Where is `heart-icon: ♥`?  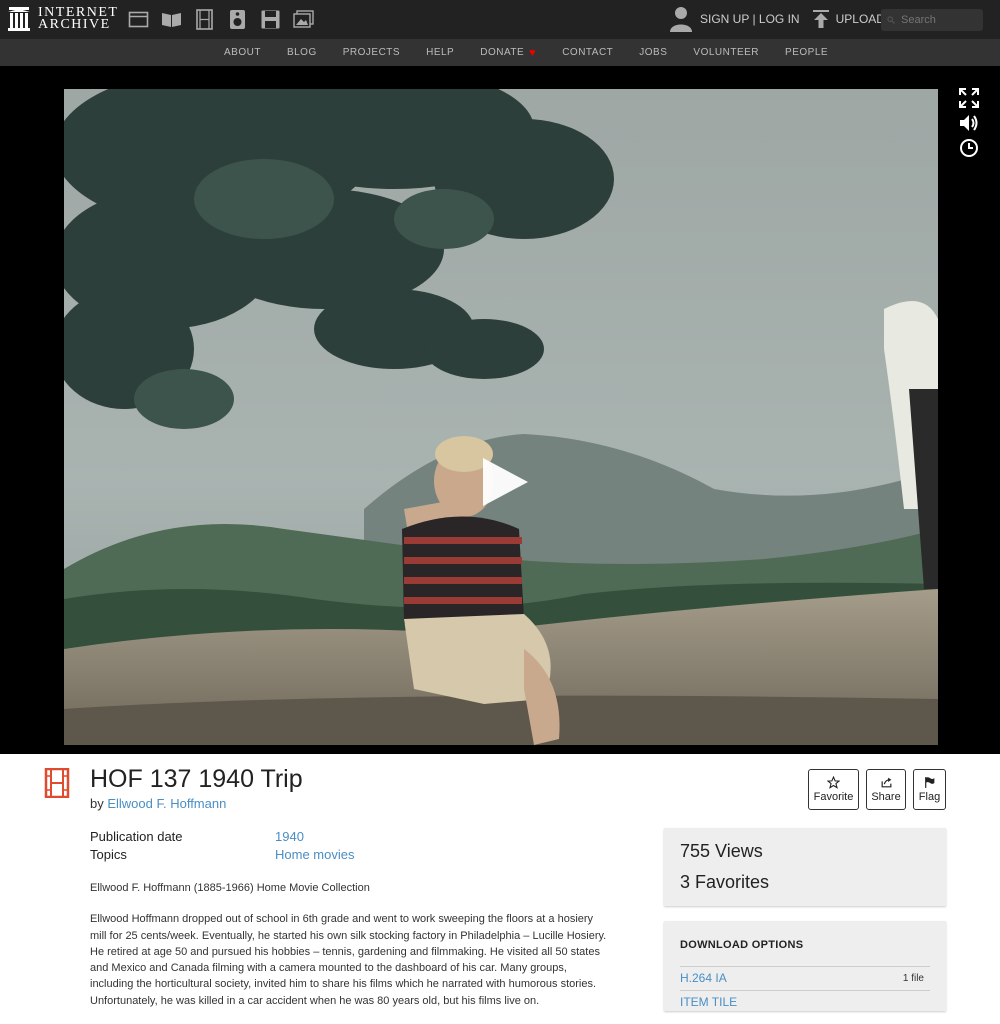
heart-icon: ♥ is located at coordinates (533, 52).